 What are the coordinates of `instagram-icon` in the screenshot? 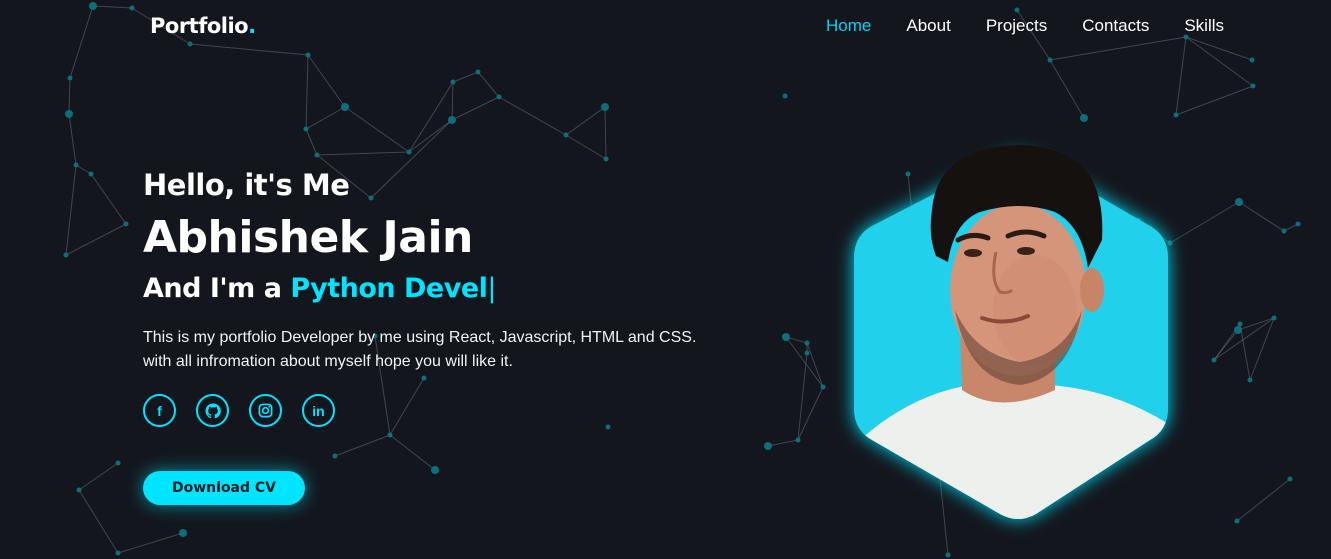 It's located at (265, 410).